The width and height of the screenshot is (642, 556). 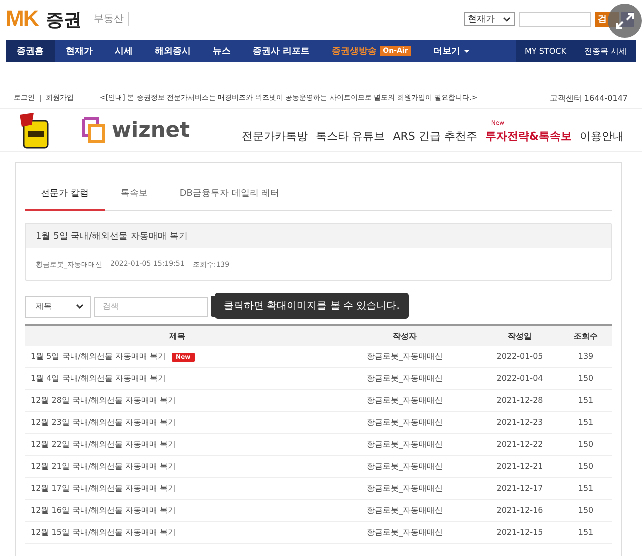 I want to click on tab: 전문가 칼럼, so click(x=65, y=196).